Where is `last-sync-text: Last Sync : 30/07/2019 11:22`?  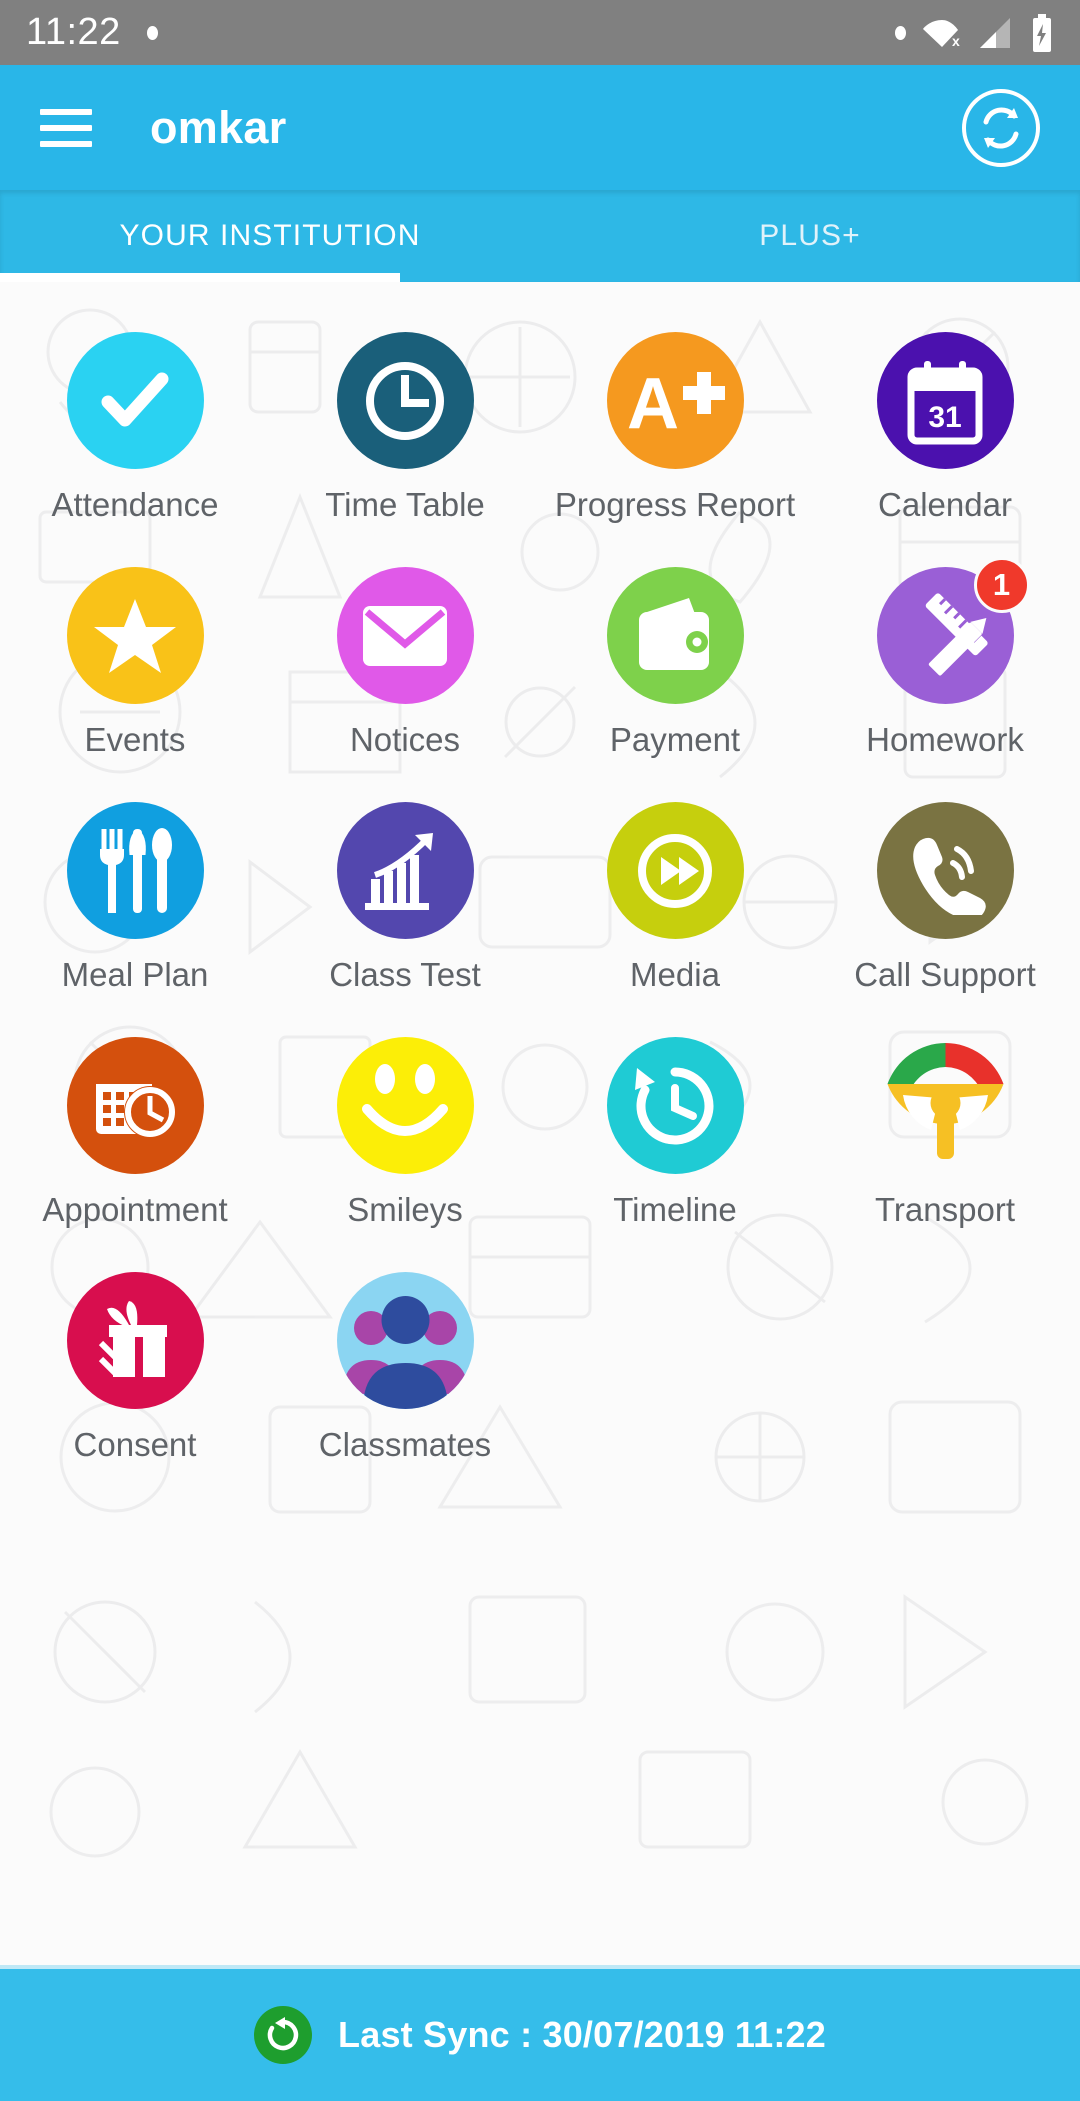
last-sync-text: Last Sync : 30/07/2019 11:22 is located at coordinates (582, 2034).